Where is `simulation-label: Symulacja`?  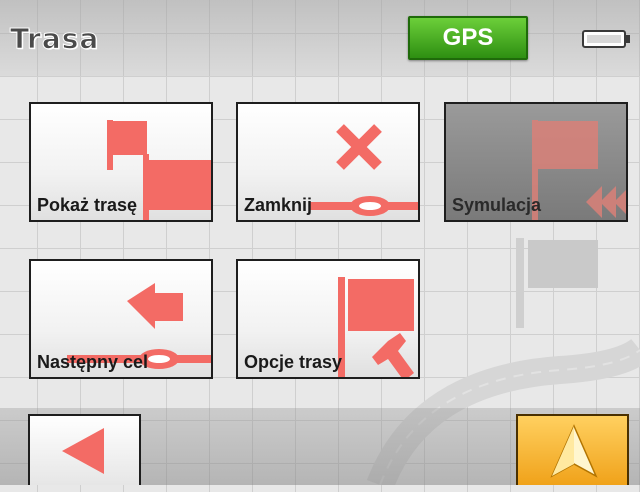 simulation-label: Symulacja is located at coordinates (497, 205).